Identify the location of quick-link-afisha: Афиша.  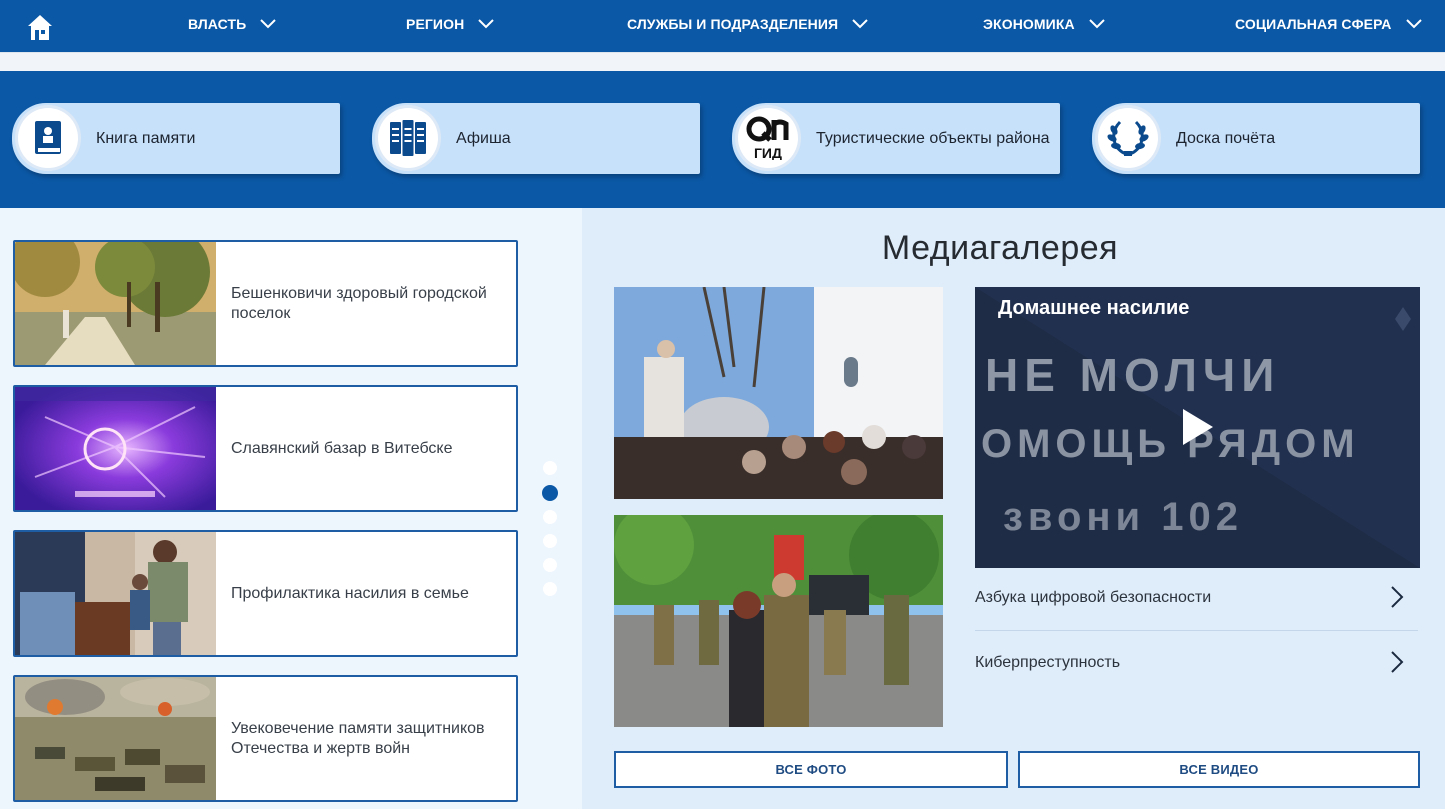
(536, 138).